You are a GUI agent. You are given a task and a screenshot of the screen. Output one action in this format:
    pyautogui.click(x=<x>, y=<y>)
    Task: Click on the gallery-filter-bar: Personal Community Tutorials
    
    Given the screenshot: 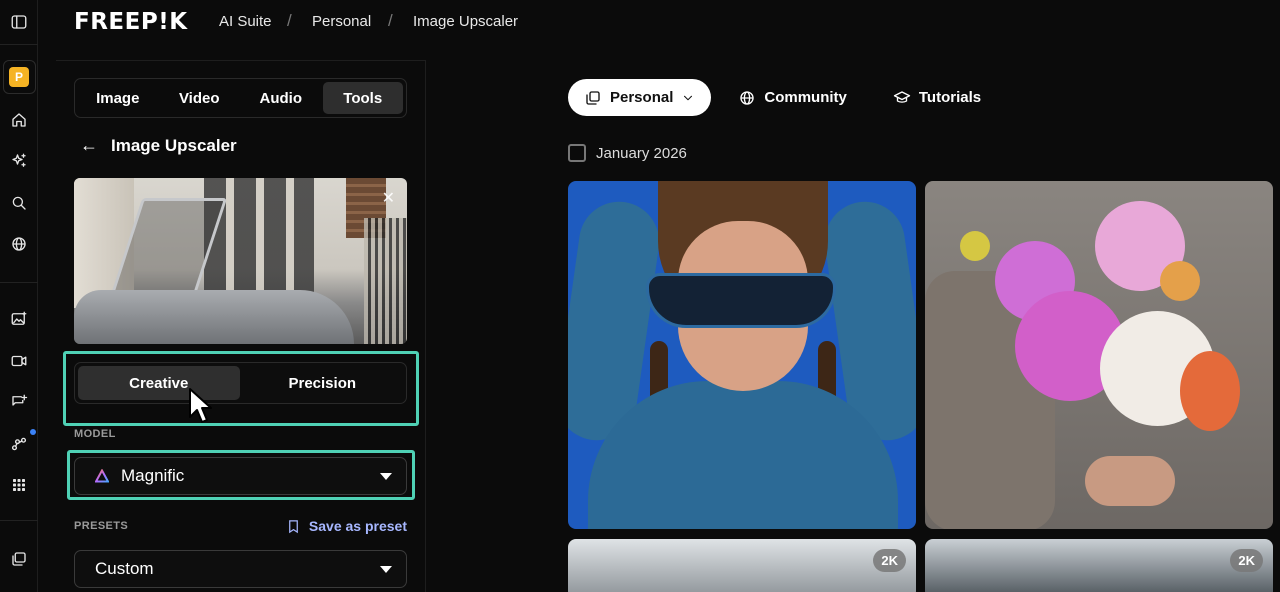 What is the action you would take?
    pyautogui.click(x=774, y=97)
    